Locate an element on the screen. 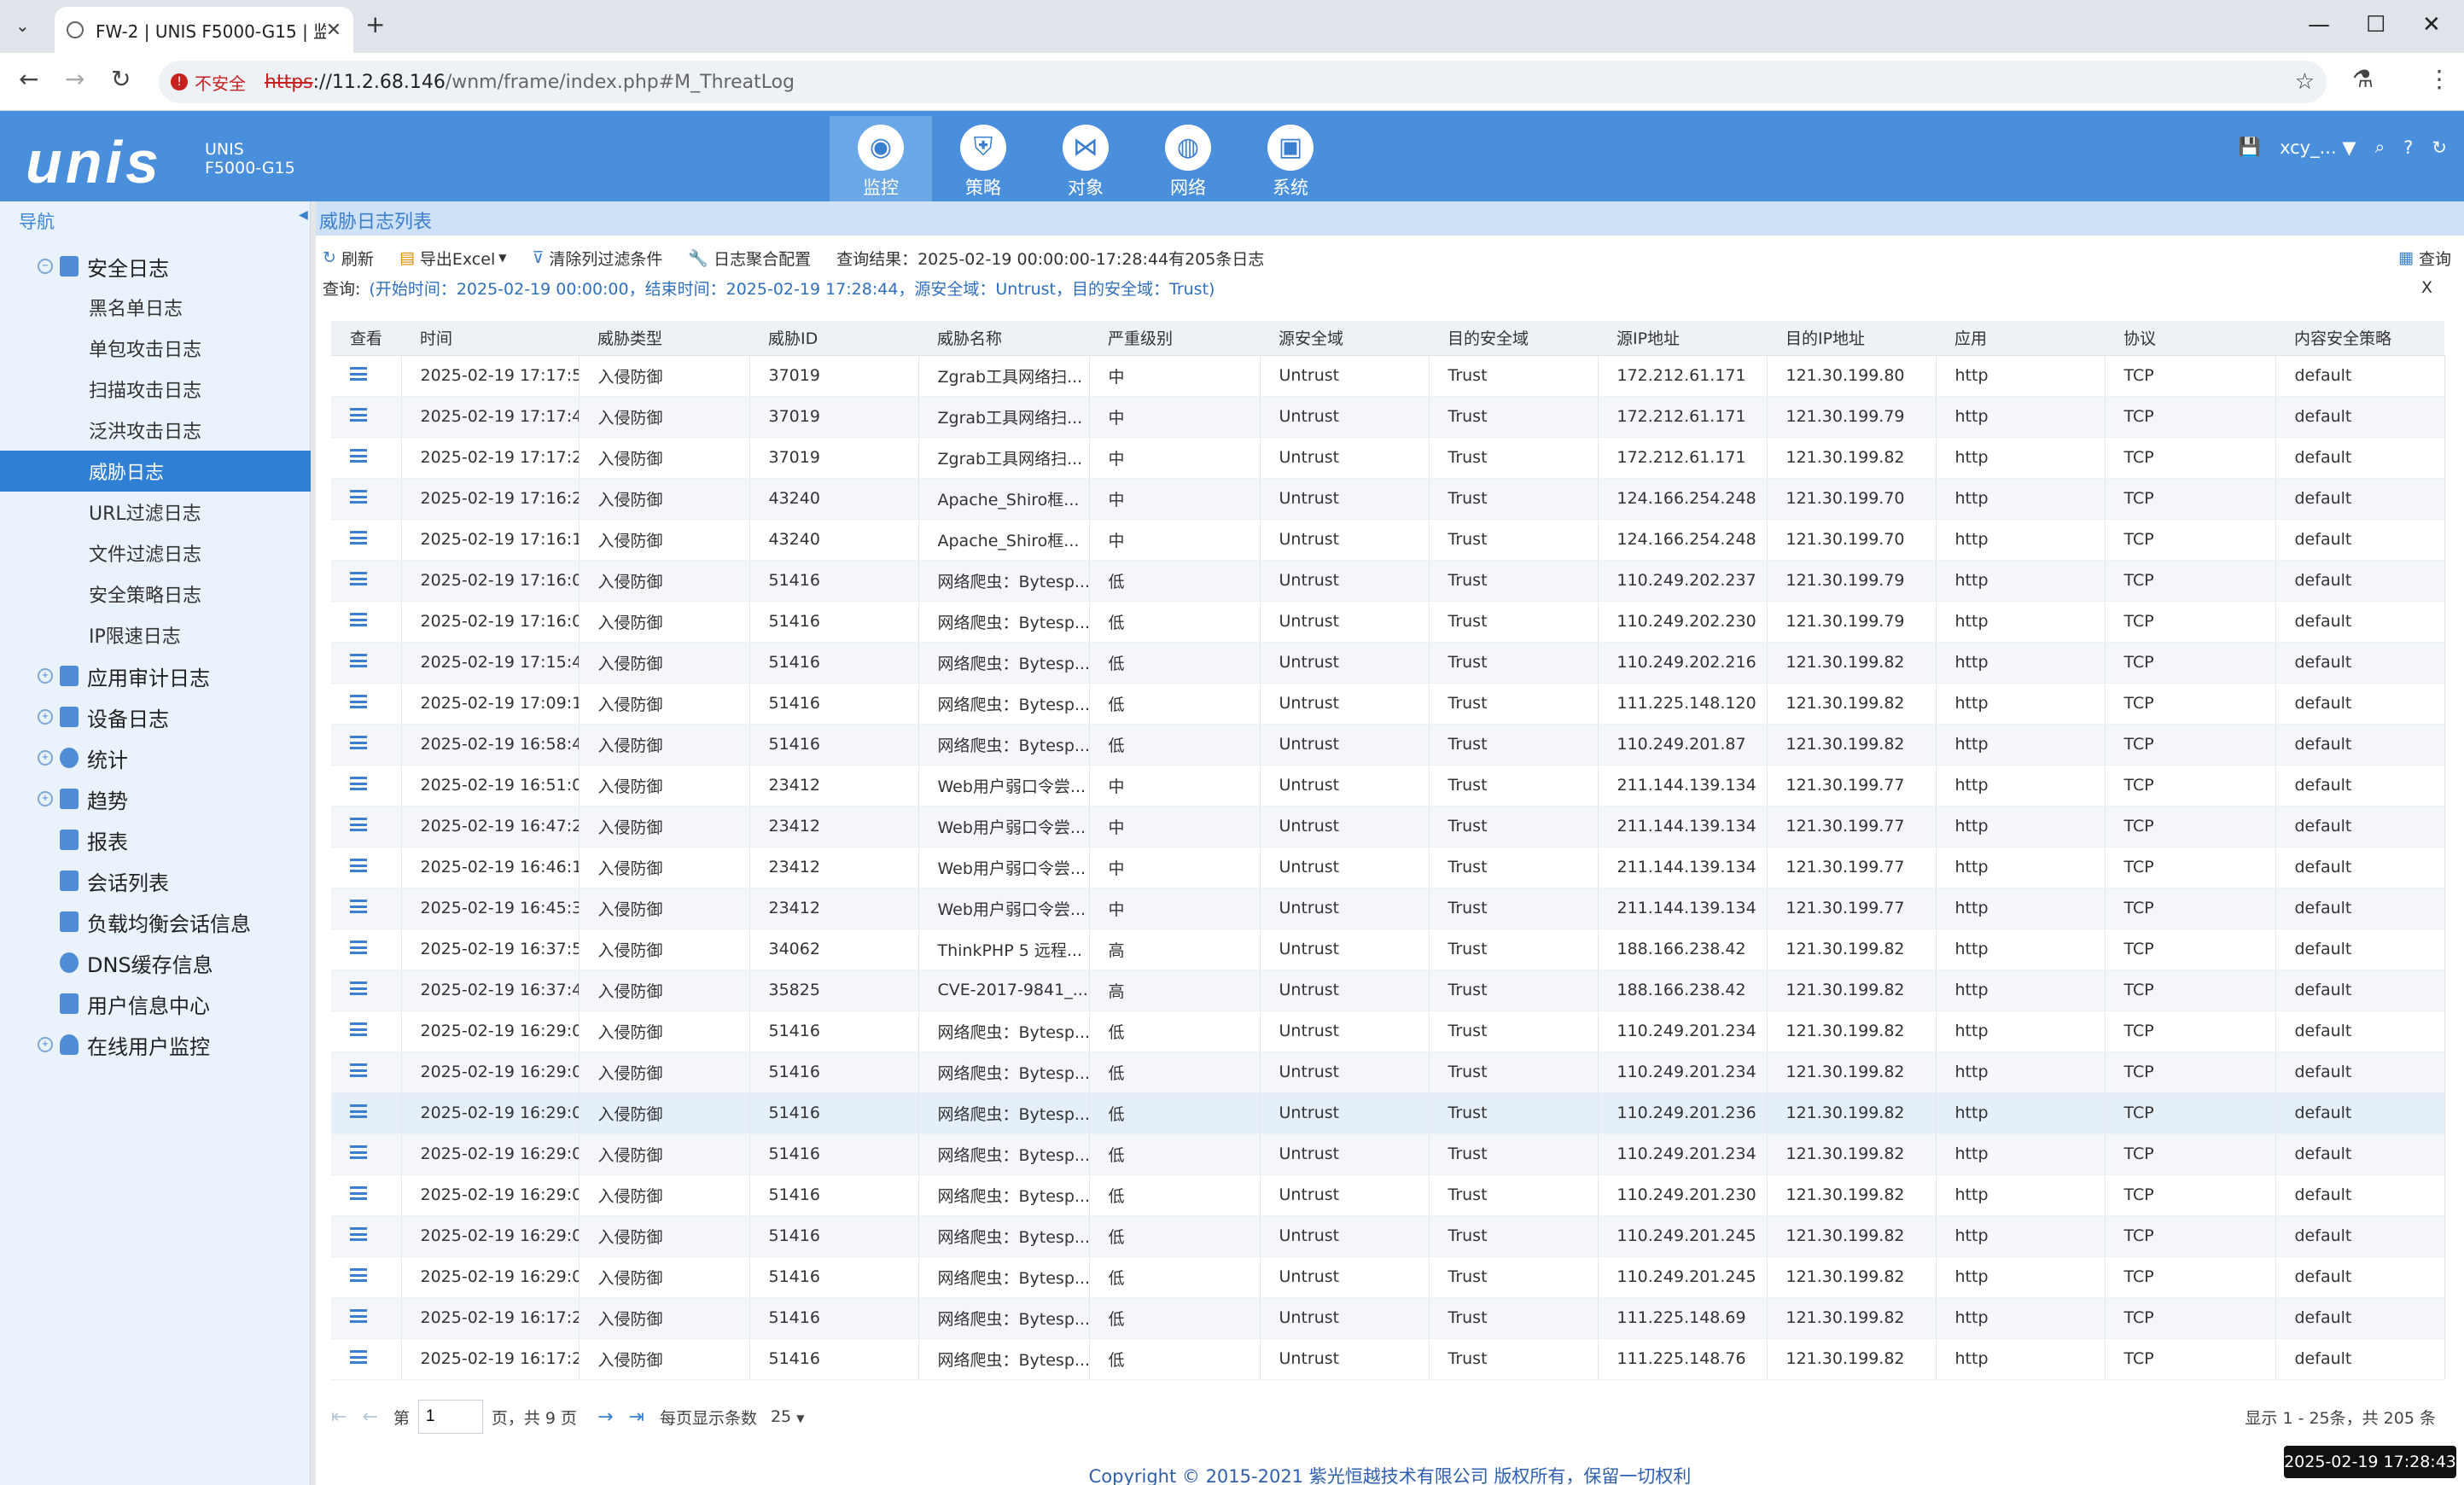  column-header: 目的安全域 is located at coordinates (1513, 338).